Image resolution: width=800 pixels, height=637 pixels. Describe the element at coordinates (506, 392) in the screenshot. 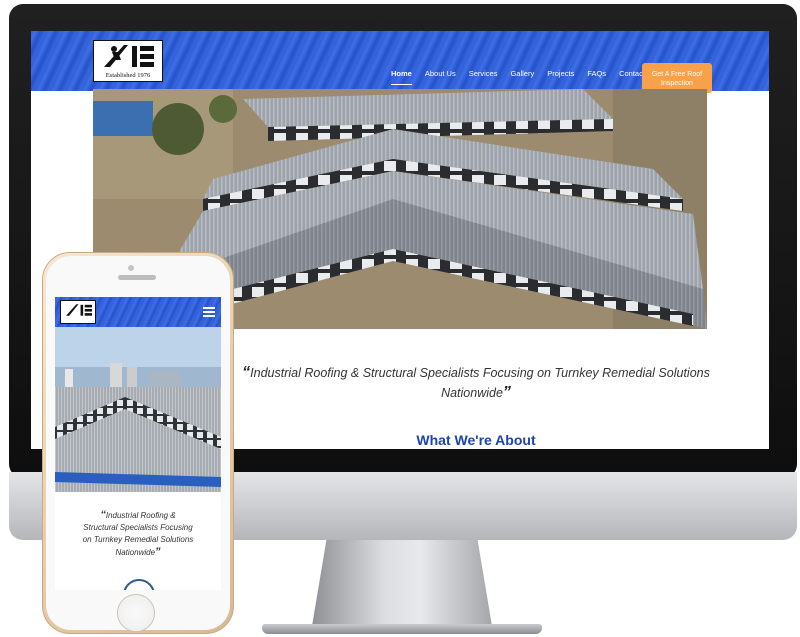

I see `tagline-close-quote: ”` at that location.